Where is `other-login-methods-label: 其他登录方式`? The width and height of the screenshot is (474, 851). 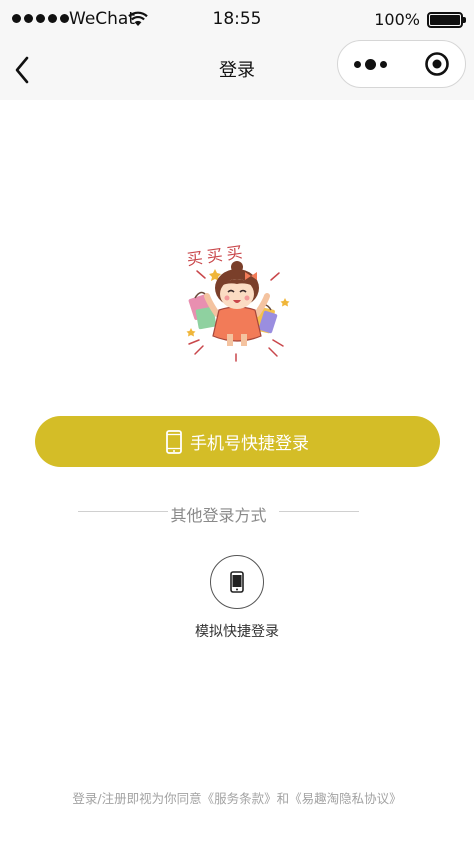
other-login-methods-label: 其他登录方式 is located at coordinates (218, 515).